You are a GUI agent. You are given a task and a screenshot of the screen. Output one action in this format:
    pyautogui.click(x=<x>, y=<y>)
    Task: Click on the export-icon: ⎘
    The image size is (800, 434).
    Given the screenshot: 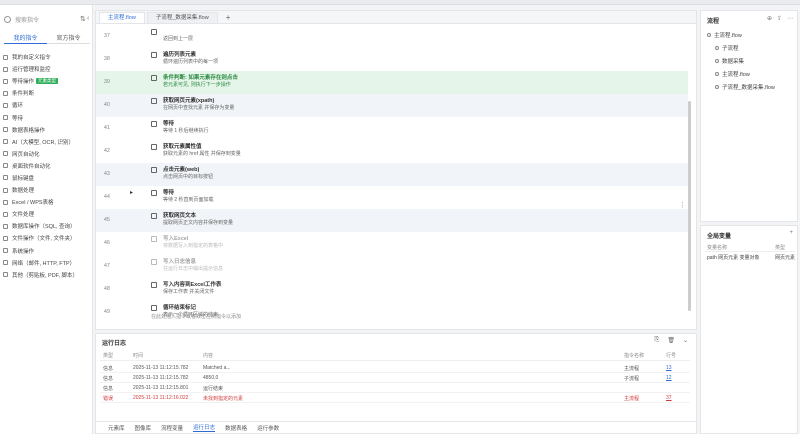 What is the action you would take?
    pyautogui.click(x=657, y=340)
    